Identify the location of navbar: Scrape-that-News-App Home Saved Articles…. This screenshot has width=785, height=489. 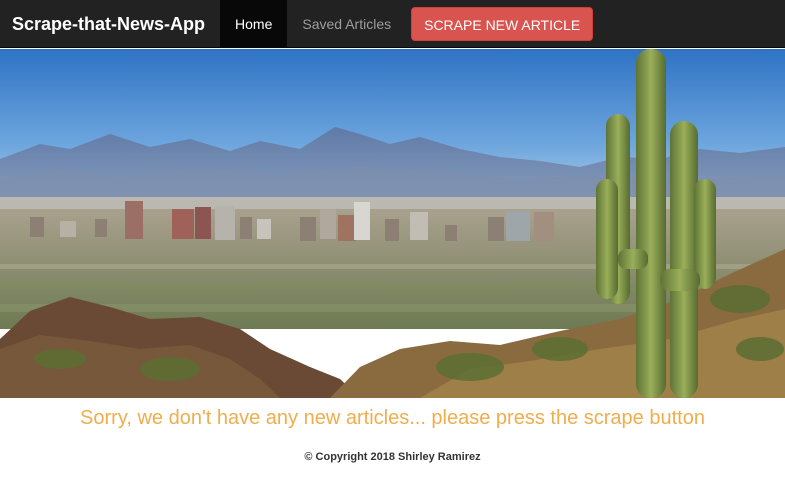
(392, 24).